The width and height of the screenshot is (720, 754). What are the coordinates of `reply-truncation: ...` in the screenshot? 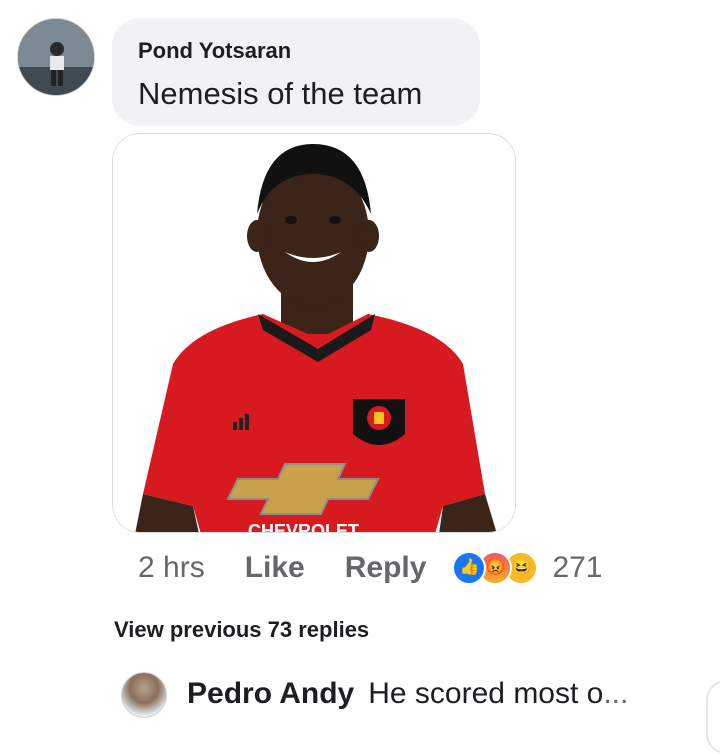 It's located at (616, 693).